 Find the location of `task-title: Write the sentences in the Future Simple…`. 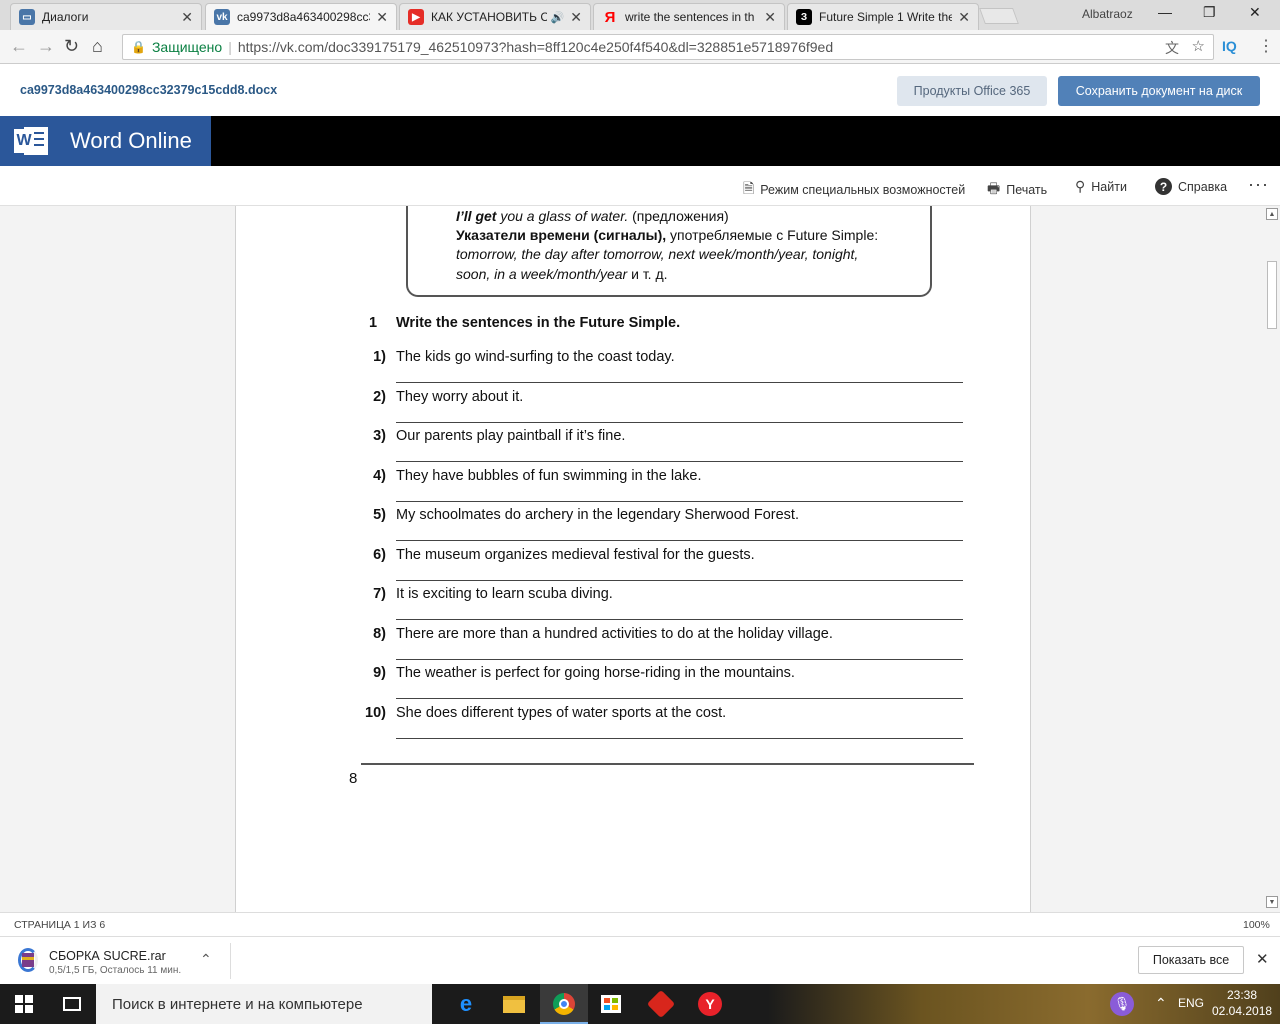

task-title: Write the sentences in the Future Simple… is located at coordinates (538, 323).